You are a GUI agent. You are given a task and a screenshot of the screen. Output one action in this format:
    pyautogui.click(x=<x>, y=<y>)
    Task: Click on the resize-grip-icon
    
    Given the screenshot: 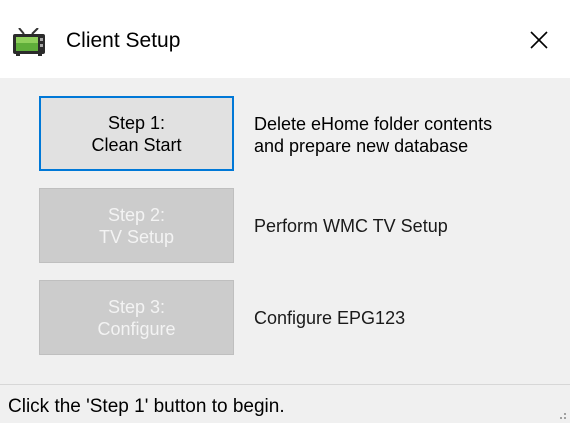 What is the action you would take?
    pyautogui.click(x=559, y=412)
    